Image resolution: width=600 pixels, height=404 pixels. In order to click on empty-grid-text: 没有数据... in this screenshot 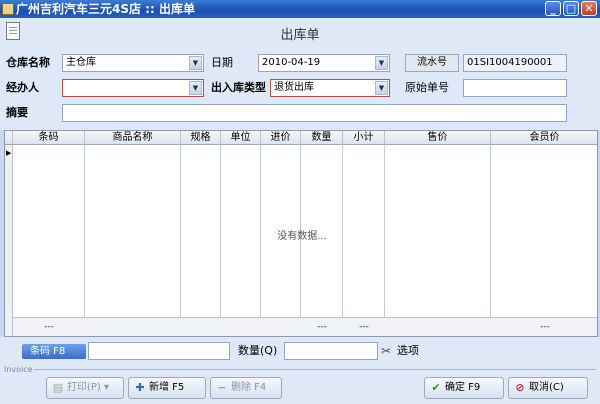, I will do `click(302, 236)`.